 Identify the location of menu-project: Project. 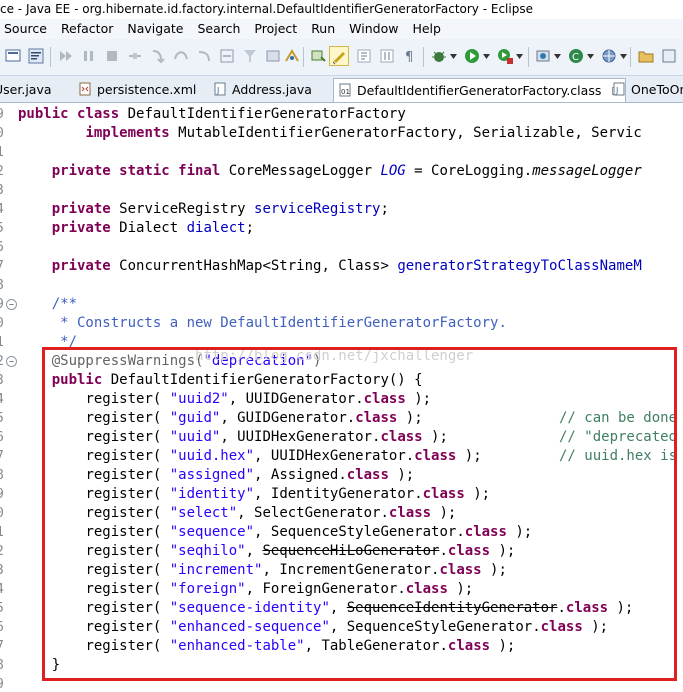
(275, 29).